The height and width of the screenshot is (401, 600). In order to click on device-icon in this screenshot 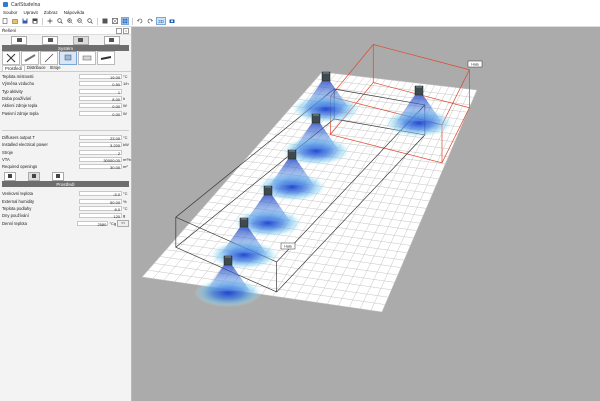, I will do `click(50, 40)`.